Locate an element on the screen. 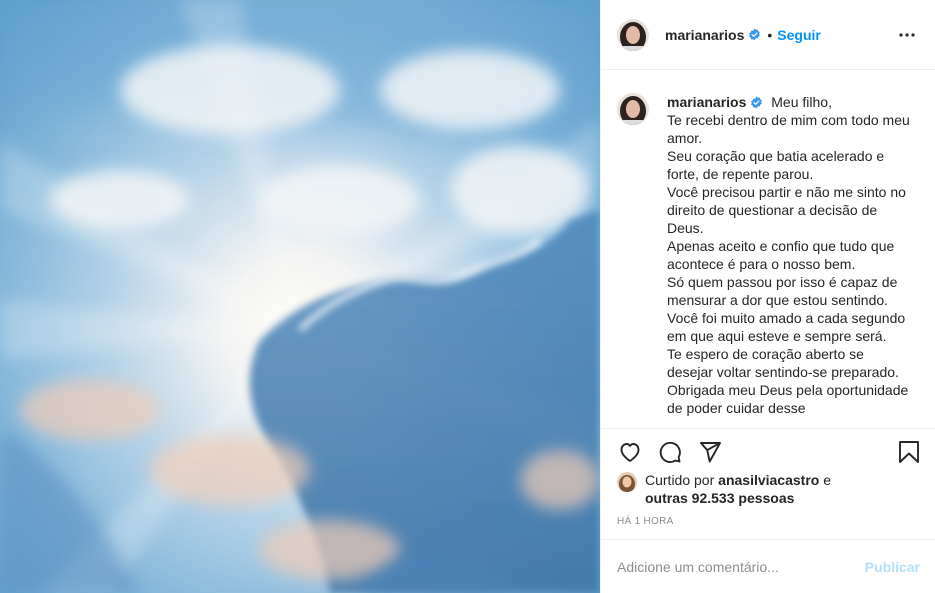  avatar is located at coordinates (633, 34).